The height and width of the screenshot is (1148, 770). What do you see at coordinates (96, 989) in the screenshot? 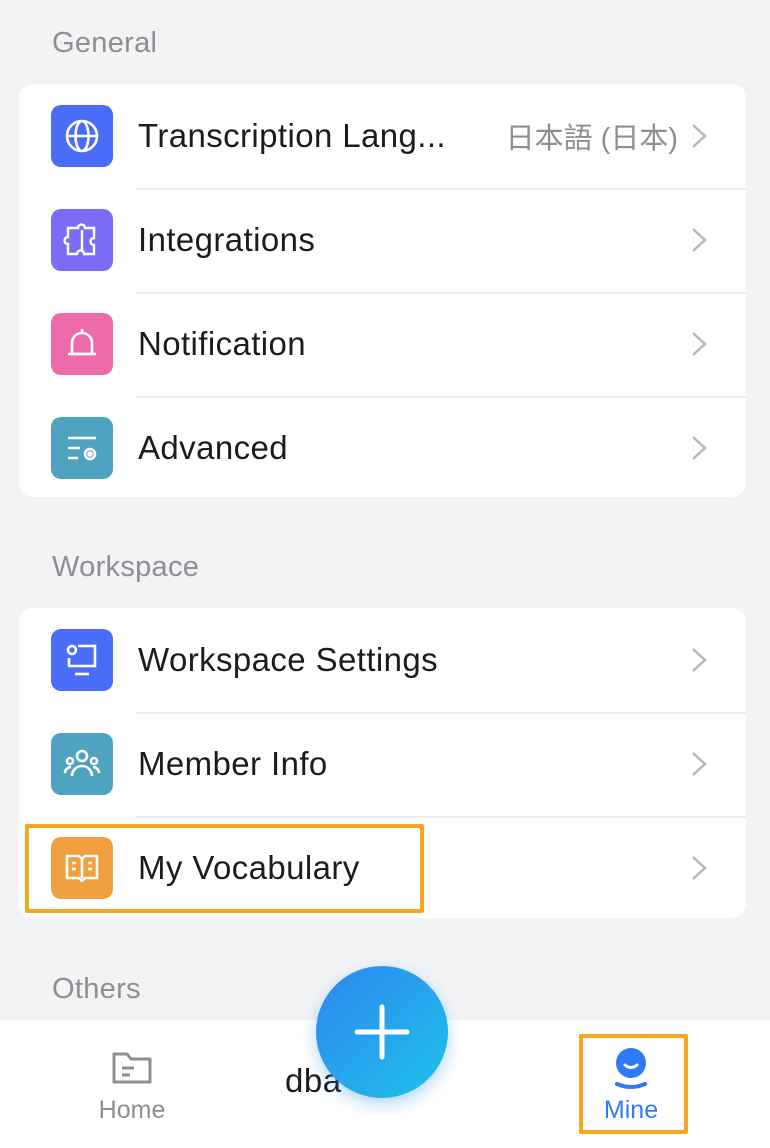
I see `section-title-others: Others` at bounding box center [96, 989].